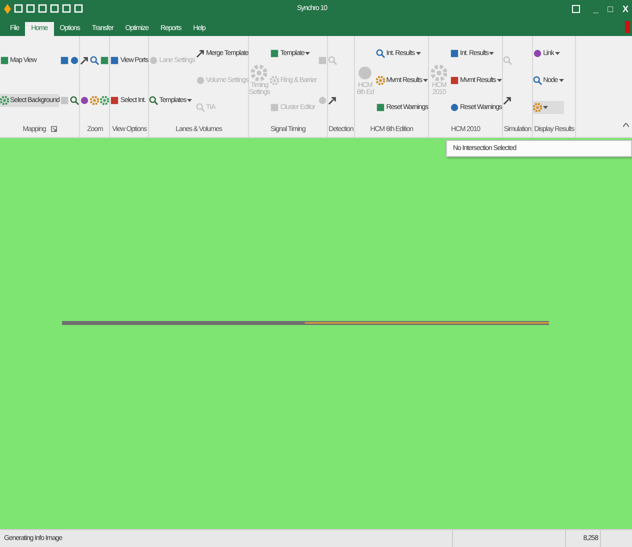 Image resolution: width=632 pixels, height=547 pixels. Describe the element at coordinates (53, 129) in the screenshot. I see `launcher-icon` at that location.